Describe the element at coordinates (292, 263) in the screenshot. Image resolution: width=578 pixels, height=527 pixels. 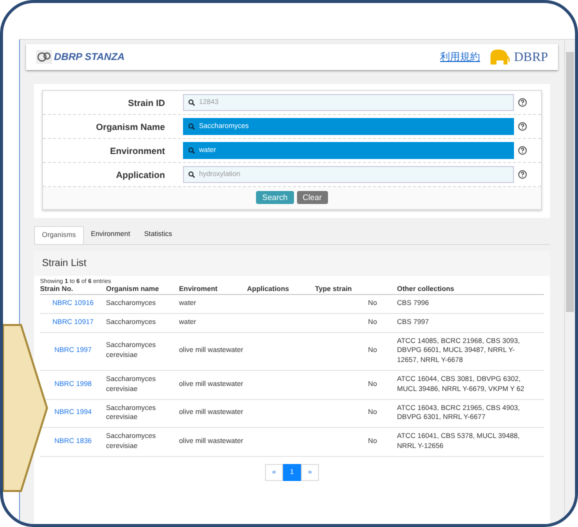
I see `section-heading: Strain List` at that location.